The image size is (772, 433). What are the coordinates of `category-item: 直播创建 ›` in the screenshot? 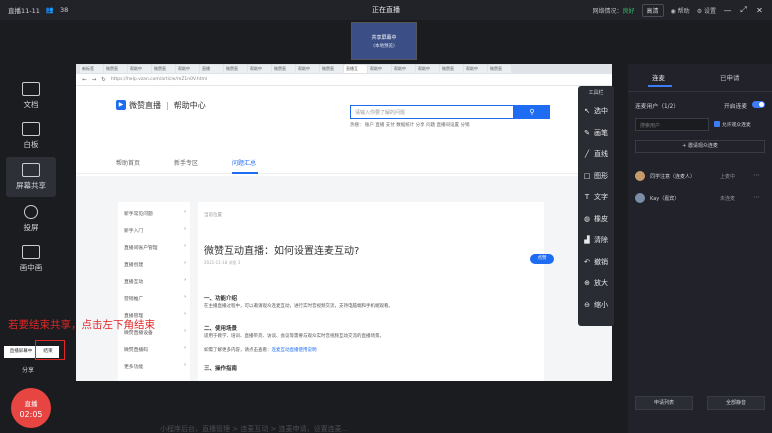 It's located at (155, 264).